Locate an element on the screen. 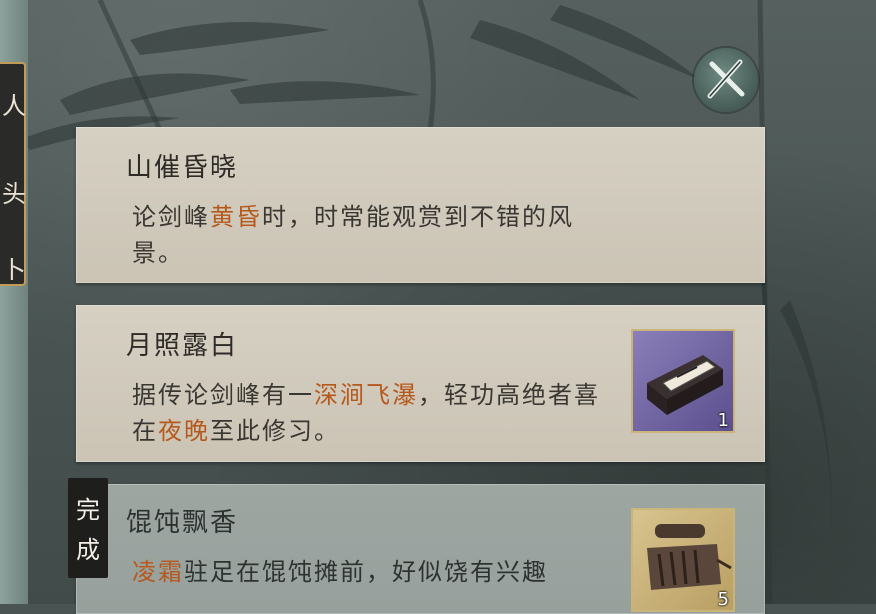 Image resolution: width=876 pixels, height=614 pixels. close-x-icon is located at coordinates (726, 79).